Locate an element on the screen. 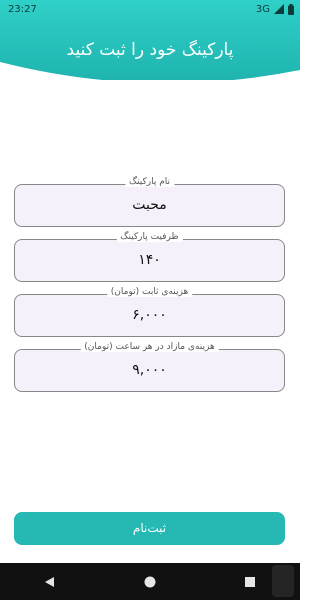 This screenshot has width=320, height=600. parking-name-label: نام پارکینگ is located at coordinates (149, 182).